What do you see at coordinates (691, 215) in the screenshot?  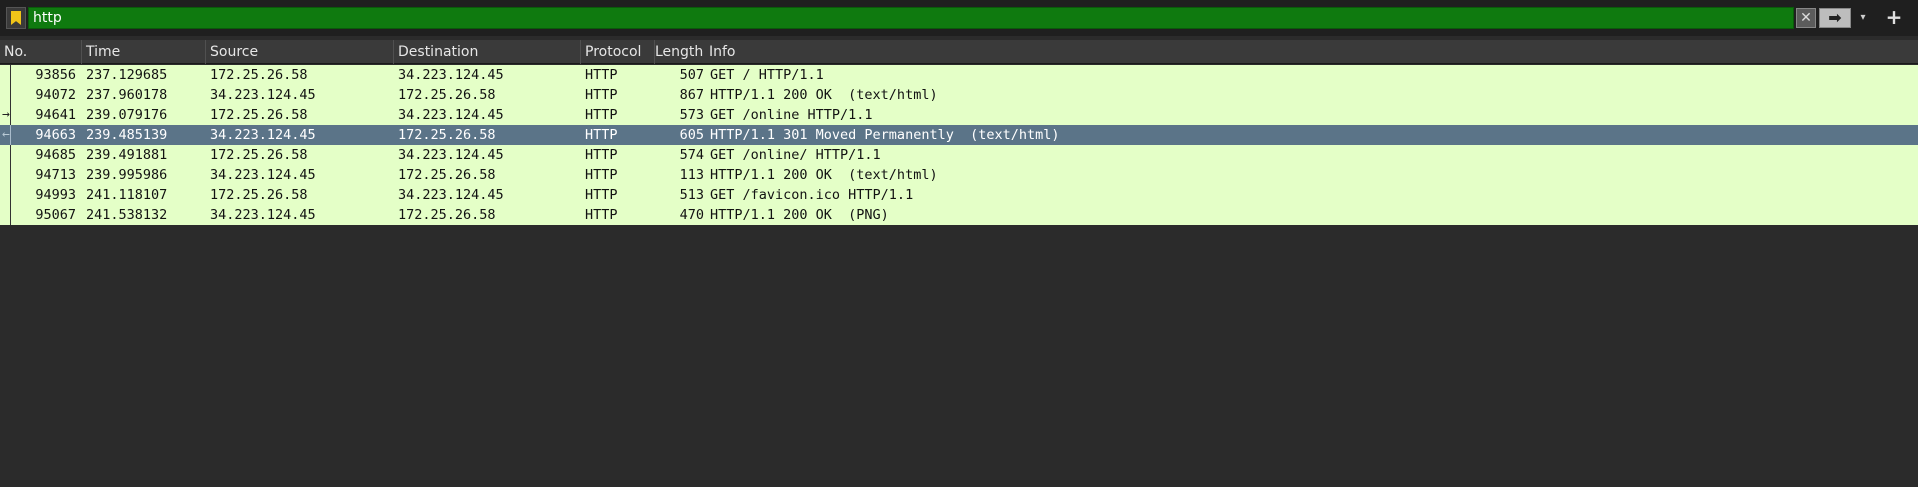 I see `packet-length: 470` at bounding box center [691, 215].